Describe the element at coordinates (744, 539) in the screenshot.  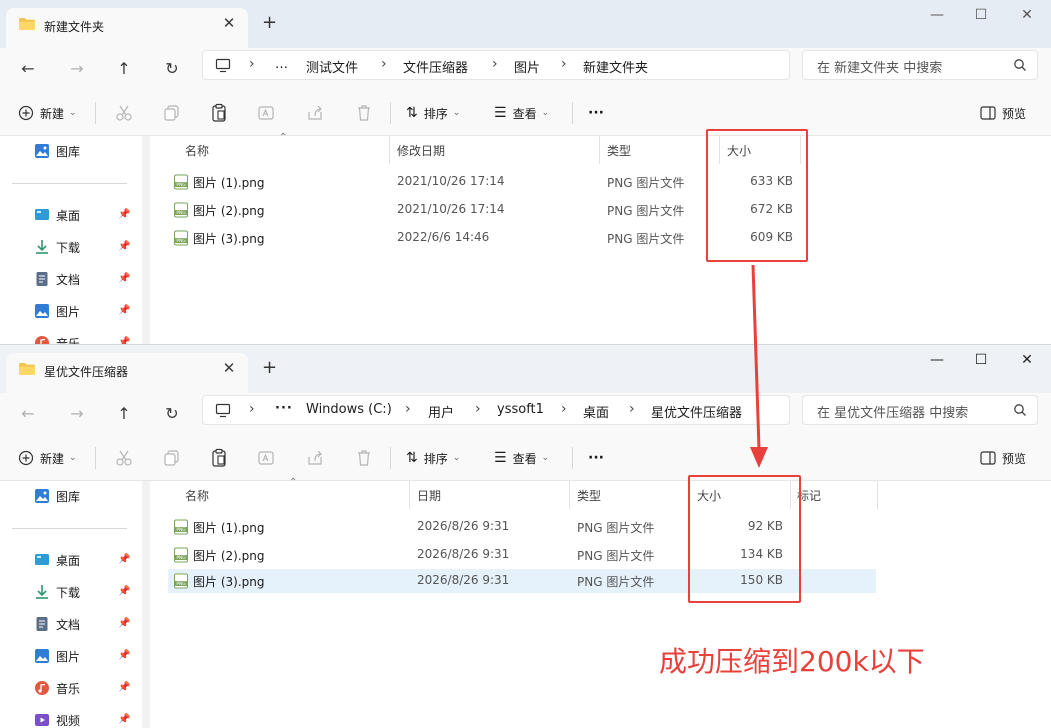
I see `size-highlight-box-after` at that location.